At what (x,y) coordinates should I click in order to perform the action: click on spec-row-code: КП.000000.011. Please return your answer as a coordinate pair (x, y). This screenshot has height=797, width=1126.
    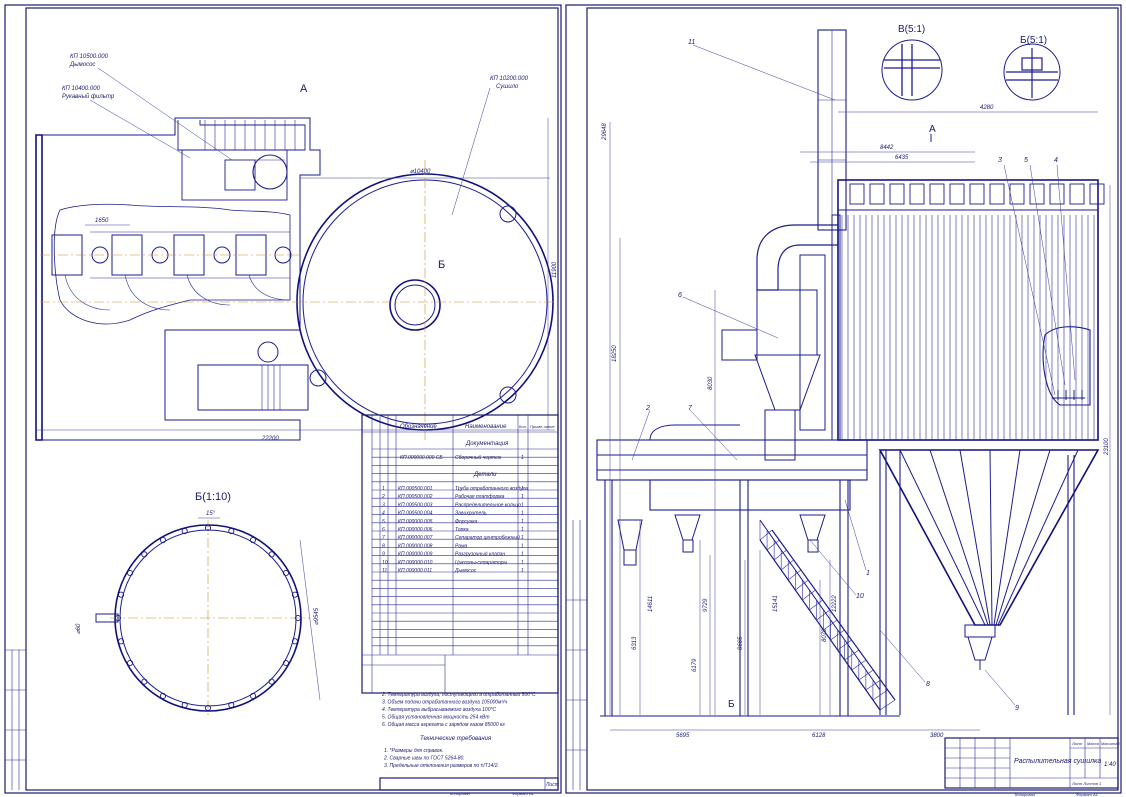
    Looking at the image, I should click on (415, 571).